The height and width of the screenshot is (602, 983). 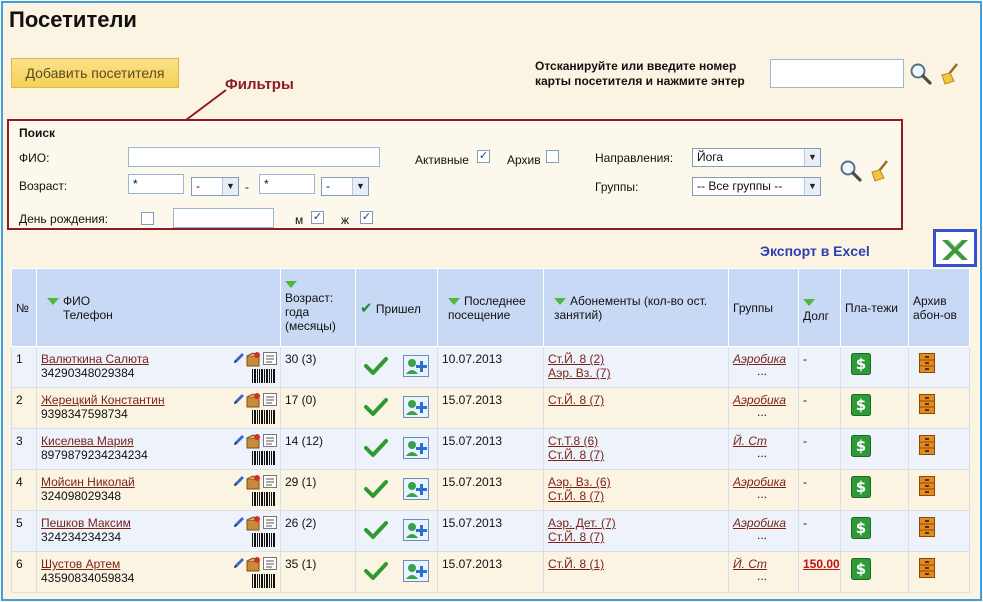 I want to click on col-header-debt: Долг, so click(x=819, y=307).